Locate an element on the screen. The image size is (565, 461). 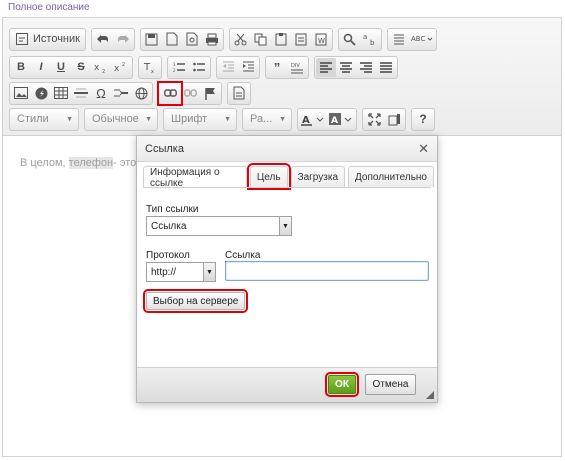
format-combo-label: Обычное is located at coordinates (115, 119).